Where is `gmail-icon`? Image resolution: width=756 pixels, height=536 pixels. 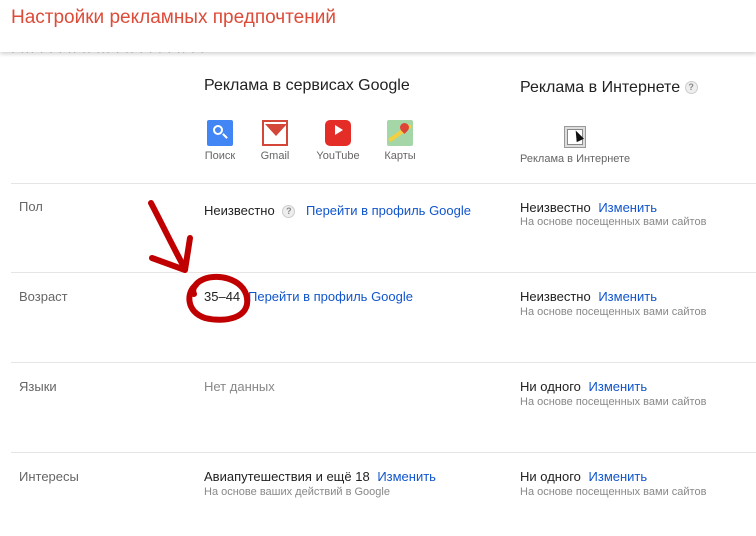 gmail-icon is located at coordinates (275, 133).